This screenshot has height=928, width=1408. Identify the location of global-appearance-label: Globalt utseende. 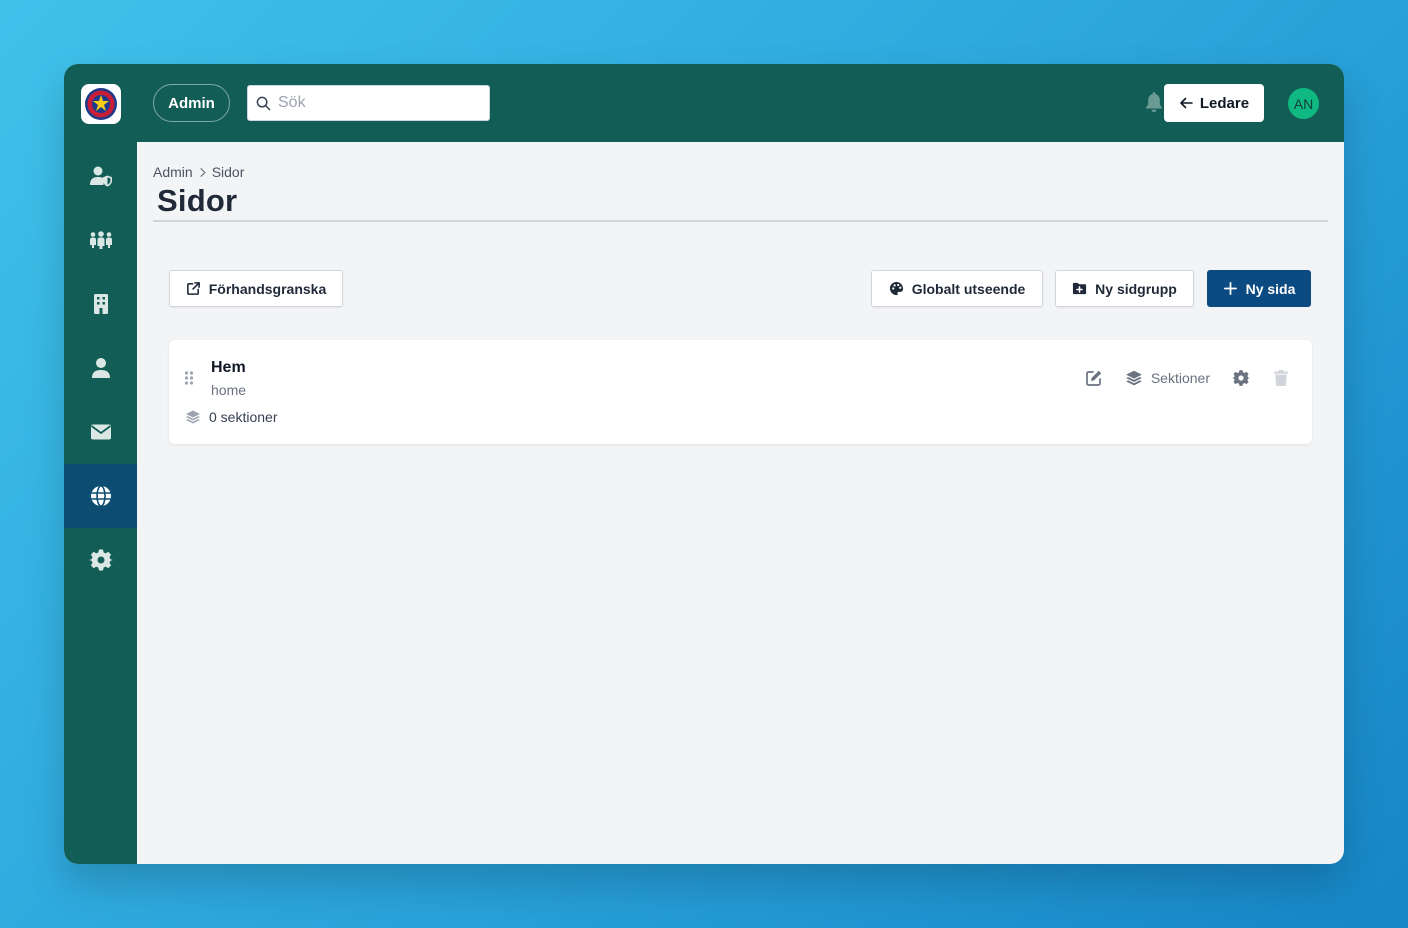
(968, 288).